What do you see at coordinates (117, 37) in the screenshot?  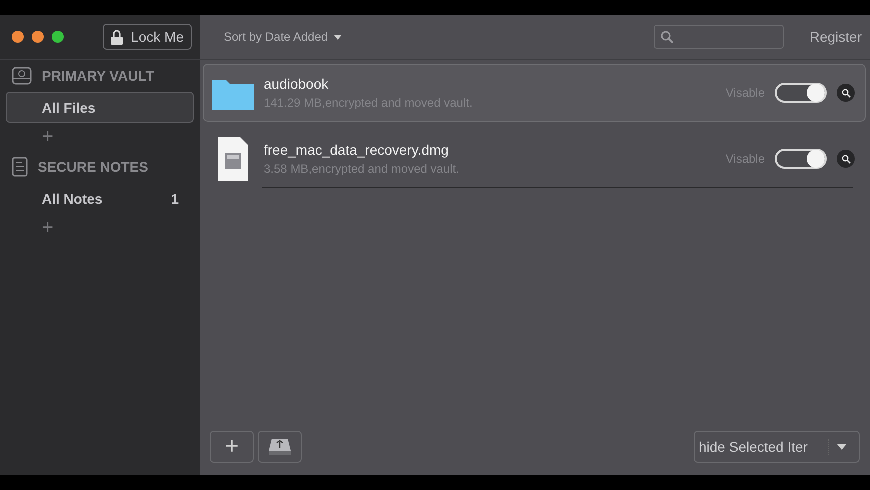 I see `lock-icon` at bounding box center [117, 37].